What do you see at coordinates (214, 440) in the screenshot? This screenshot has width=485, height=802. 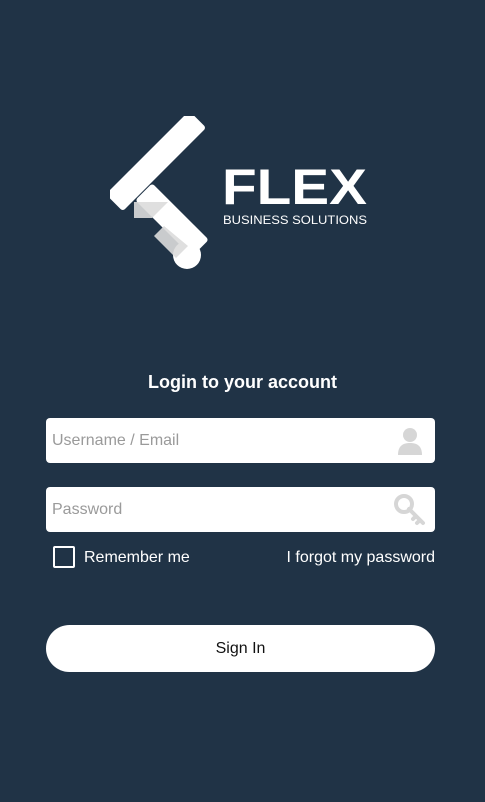 I see `username-input` at bounding box center [214, 440].